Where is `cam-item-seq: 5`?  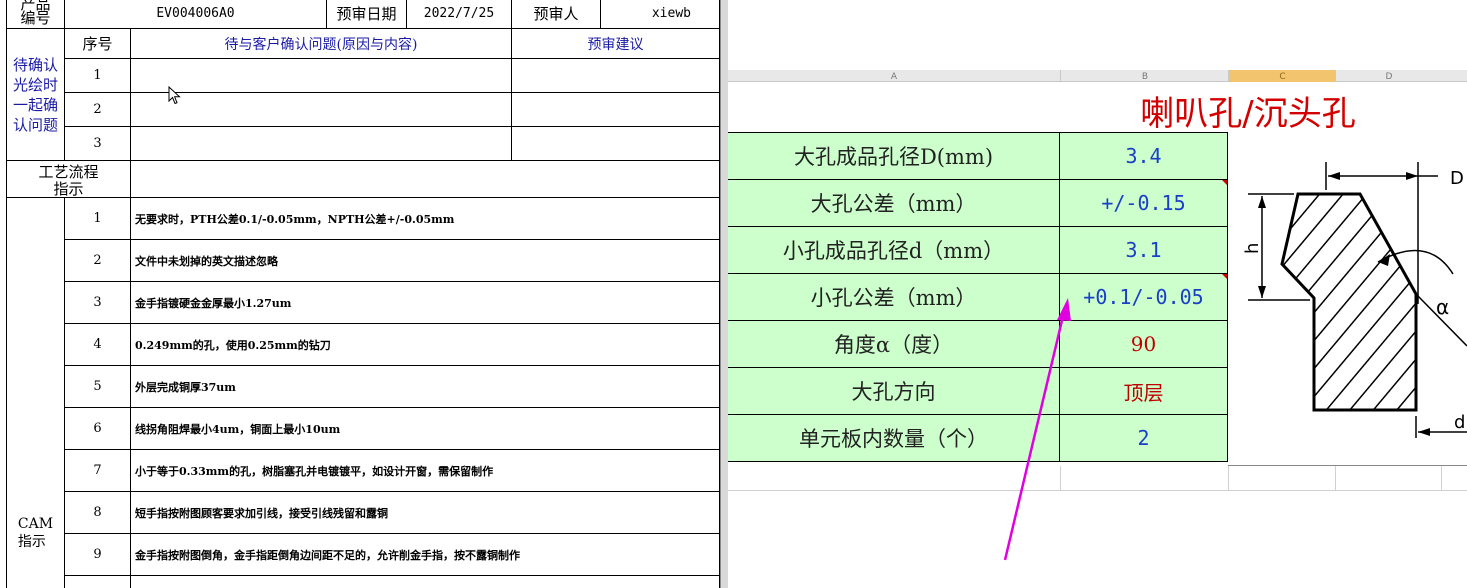
cam-item-seq: 5 is located at coordinates (97, 386).